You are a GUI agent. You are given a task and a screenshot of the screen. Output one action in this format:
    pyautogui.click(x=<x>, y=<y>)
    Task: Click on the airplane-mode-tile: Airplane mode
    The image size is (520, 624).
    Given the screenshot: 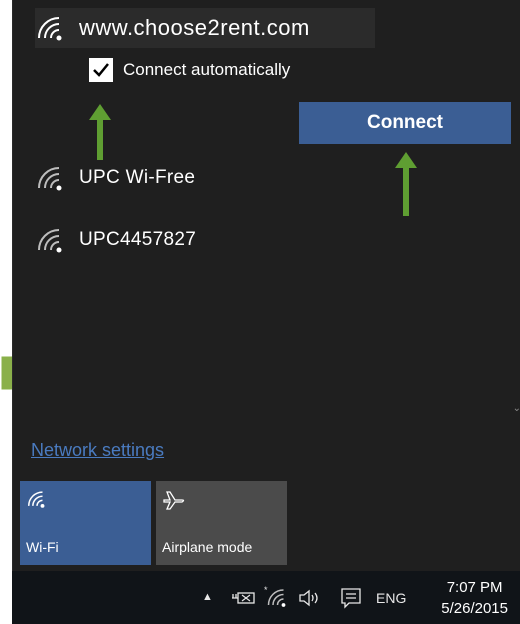 What is the action you would take?
    pyautogui.click(x=221, y=523)
    